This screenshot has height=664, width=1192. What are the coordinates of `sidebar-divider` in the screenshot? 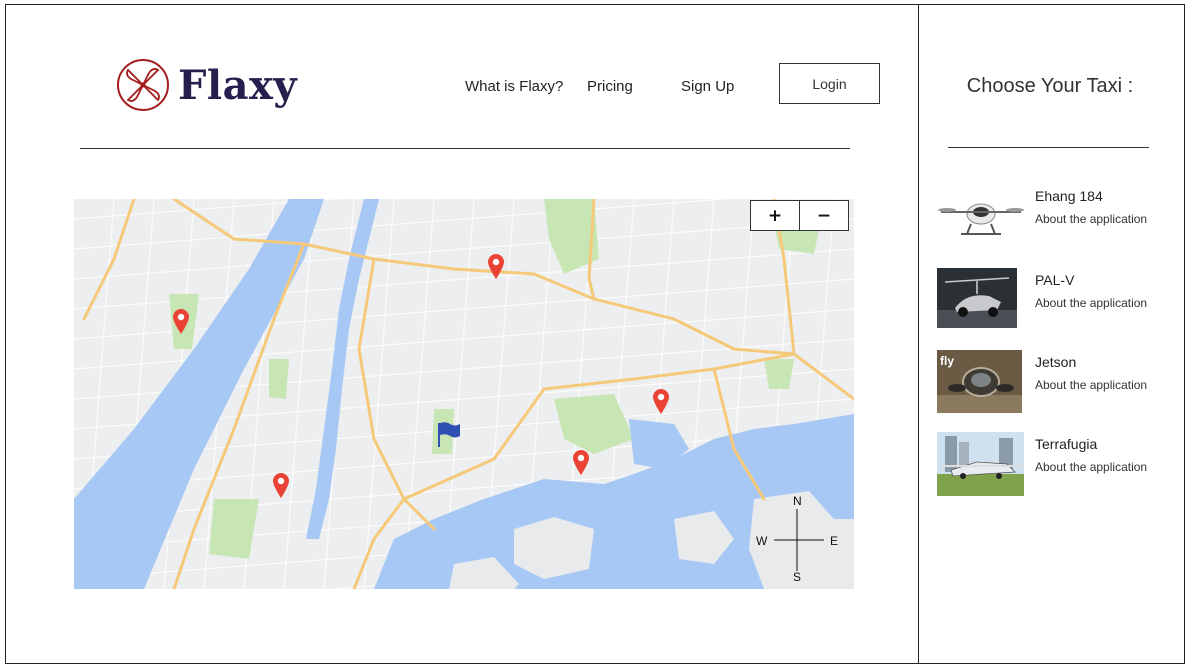 It's located at (1048, 147).